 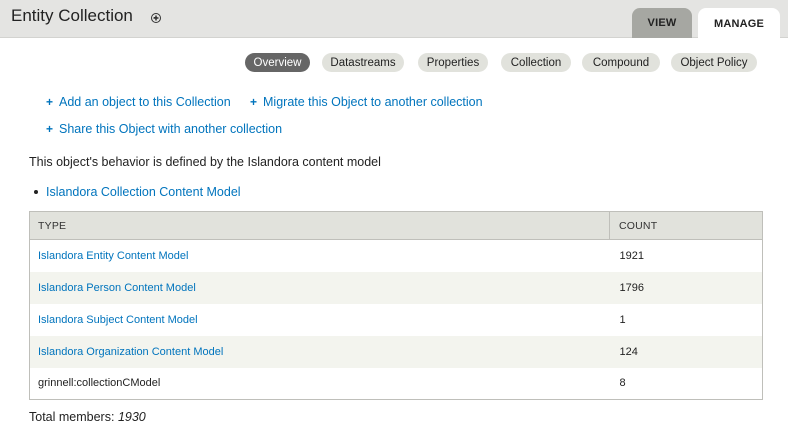 I want to click on count-cell: 1, so click(x=686, y=319).